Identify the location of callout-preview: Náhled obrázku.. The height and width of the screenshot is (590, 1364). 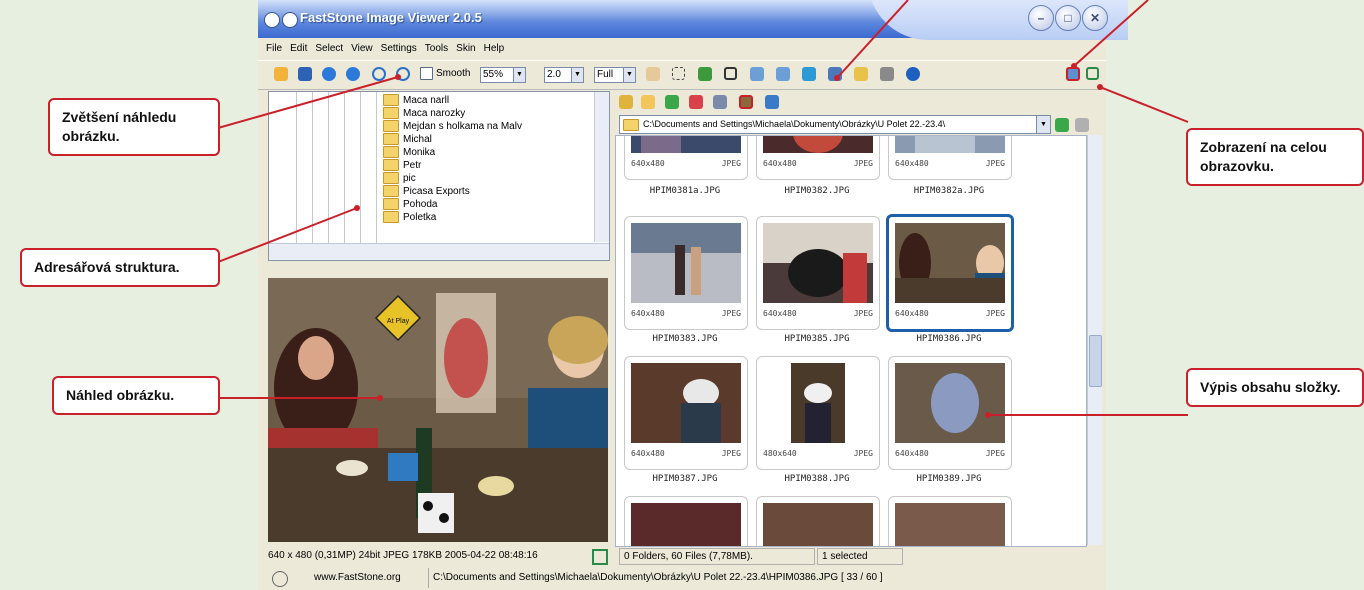
(136, 395).